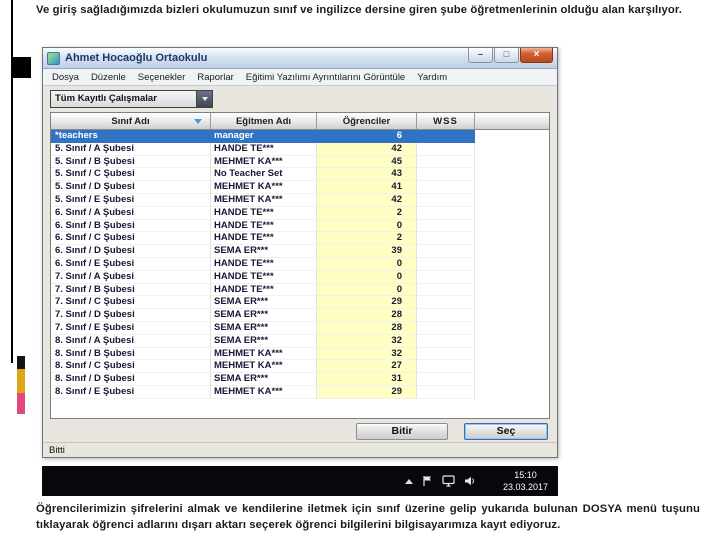 The image size is (720, 540). What do you see at coordinates (12, 181) in the screenshot?
I see `left-vertical-rule` at bounding box center [12, 181].